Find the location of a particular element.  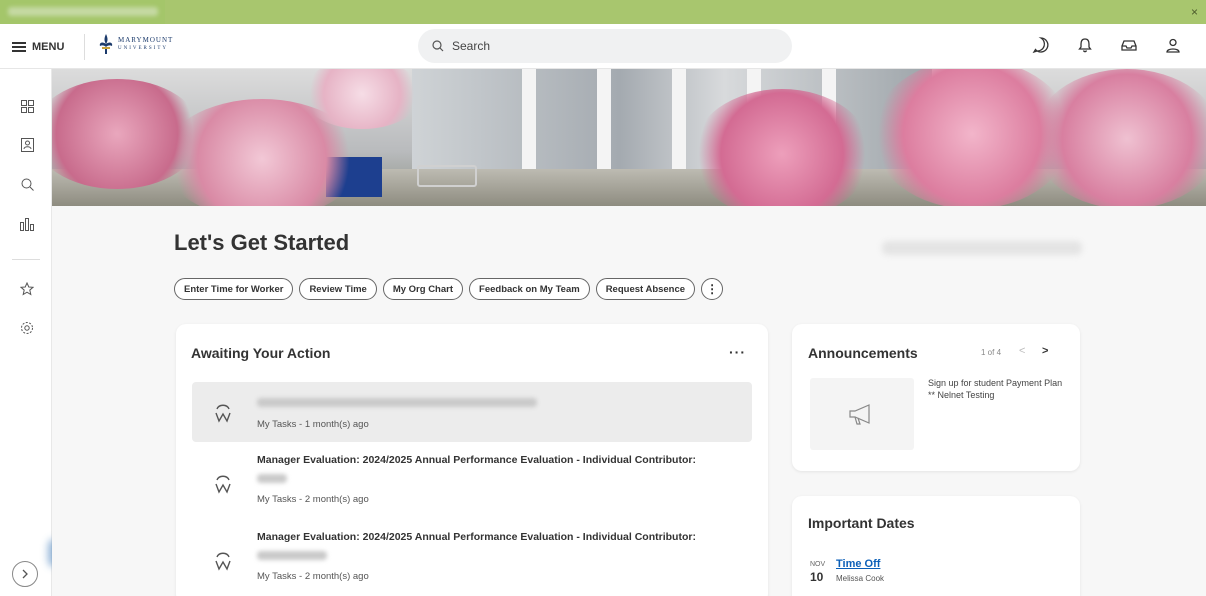

logo-divider is located at coordinates (84, 47).